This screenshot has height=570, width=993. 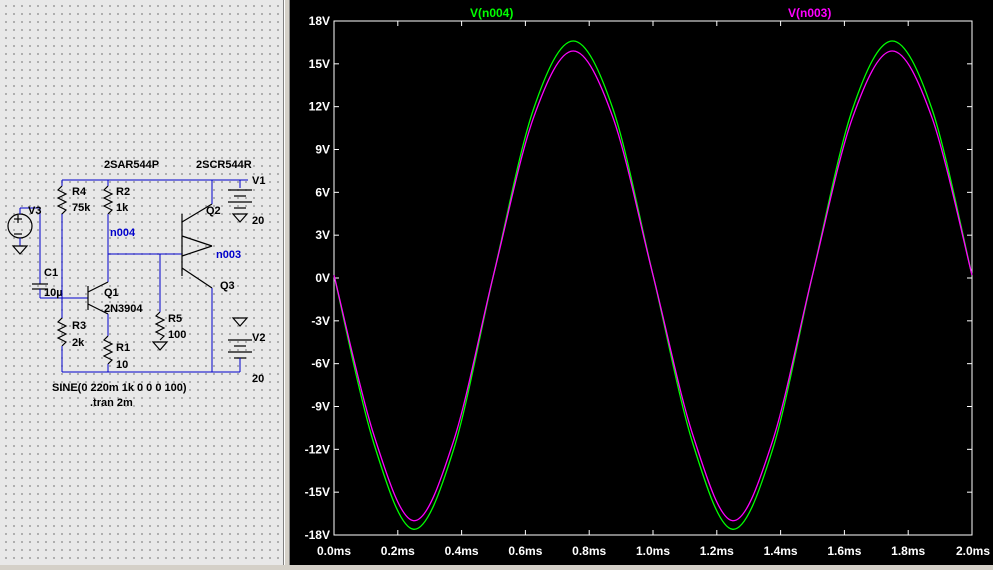 What do you see at coordinates (320, 321) in the screenshot?
I see `y-tick-label: -3V` at bounding box center [320, 321].